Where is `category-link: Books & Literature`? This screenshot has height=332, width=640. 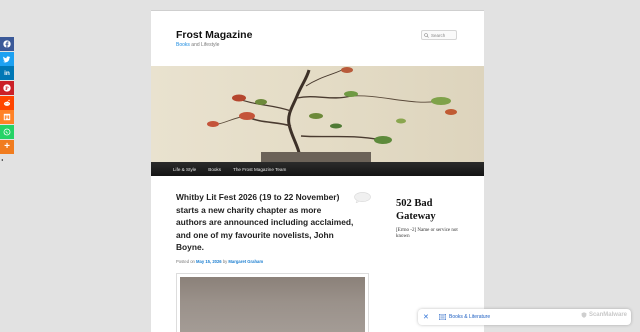 category-link: Books & Literature is located at coordinates (469, 317).